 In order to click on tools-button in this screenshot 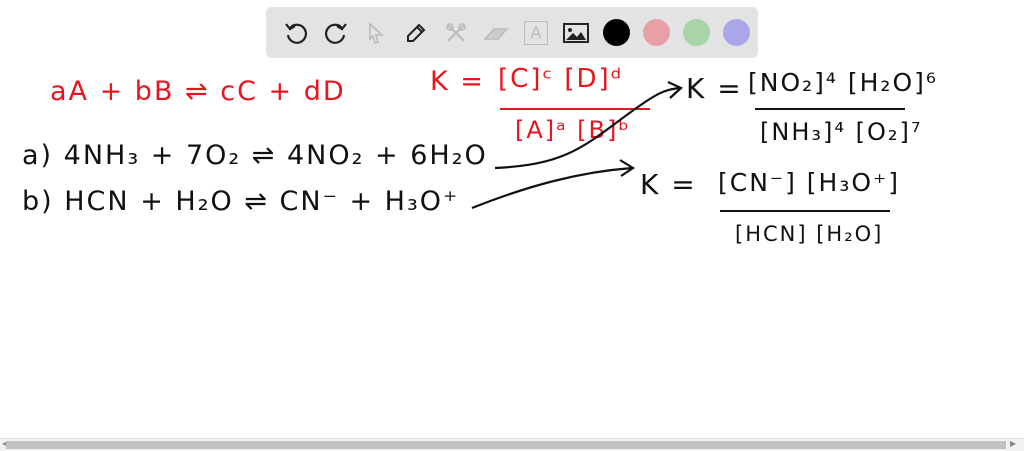, I will do `click(456, 33)`.